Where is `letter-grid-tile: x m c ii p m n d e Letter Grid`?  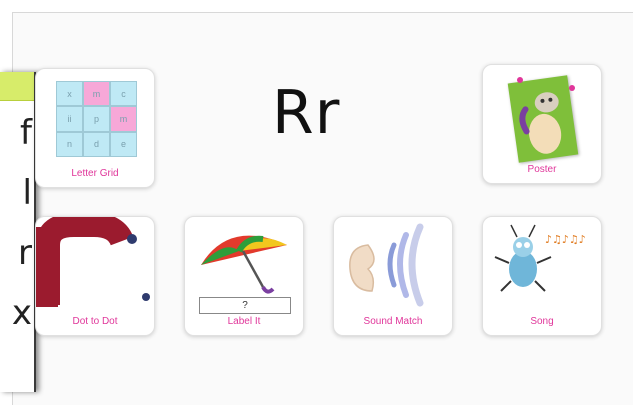 letter-grid-tile: x m c ii p m n d e Letter Grid is located at coordinates (95, 128).